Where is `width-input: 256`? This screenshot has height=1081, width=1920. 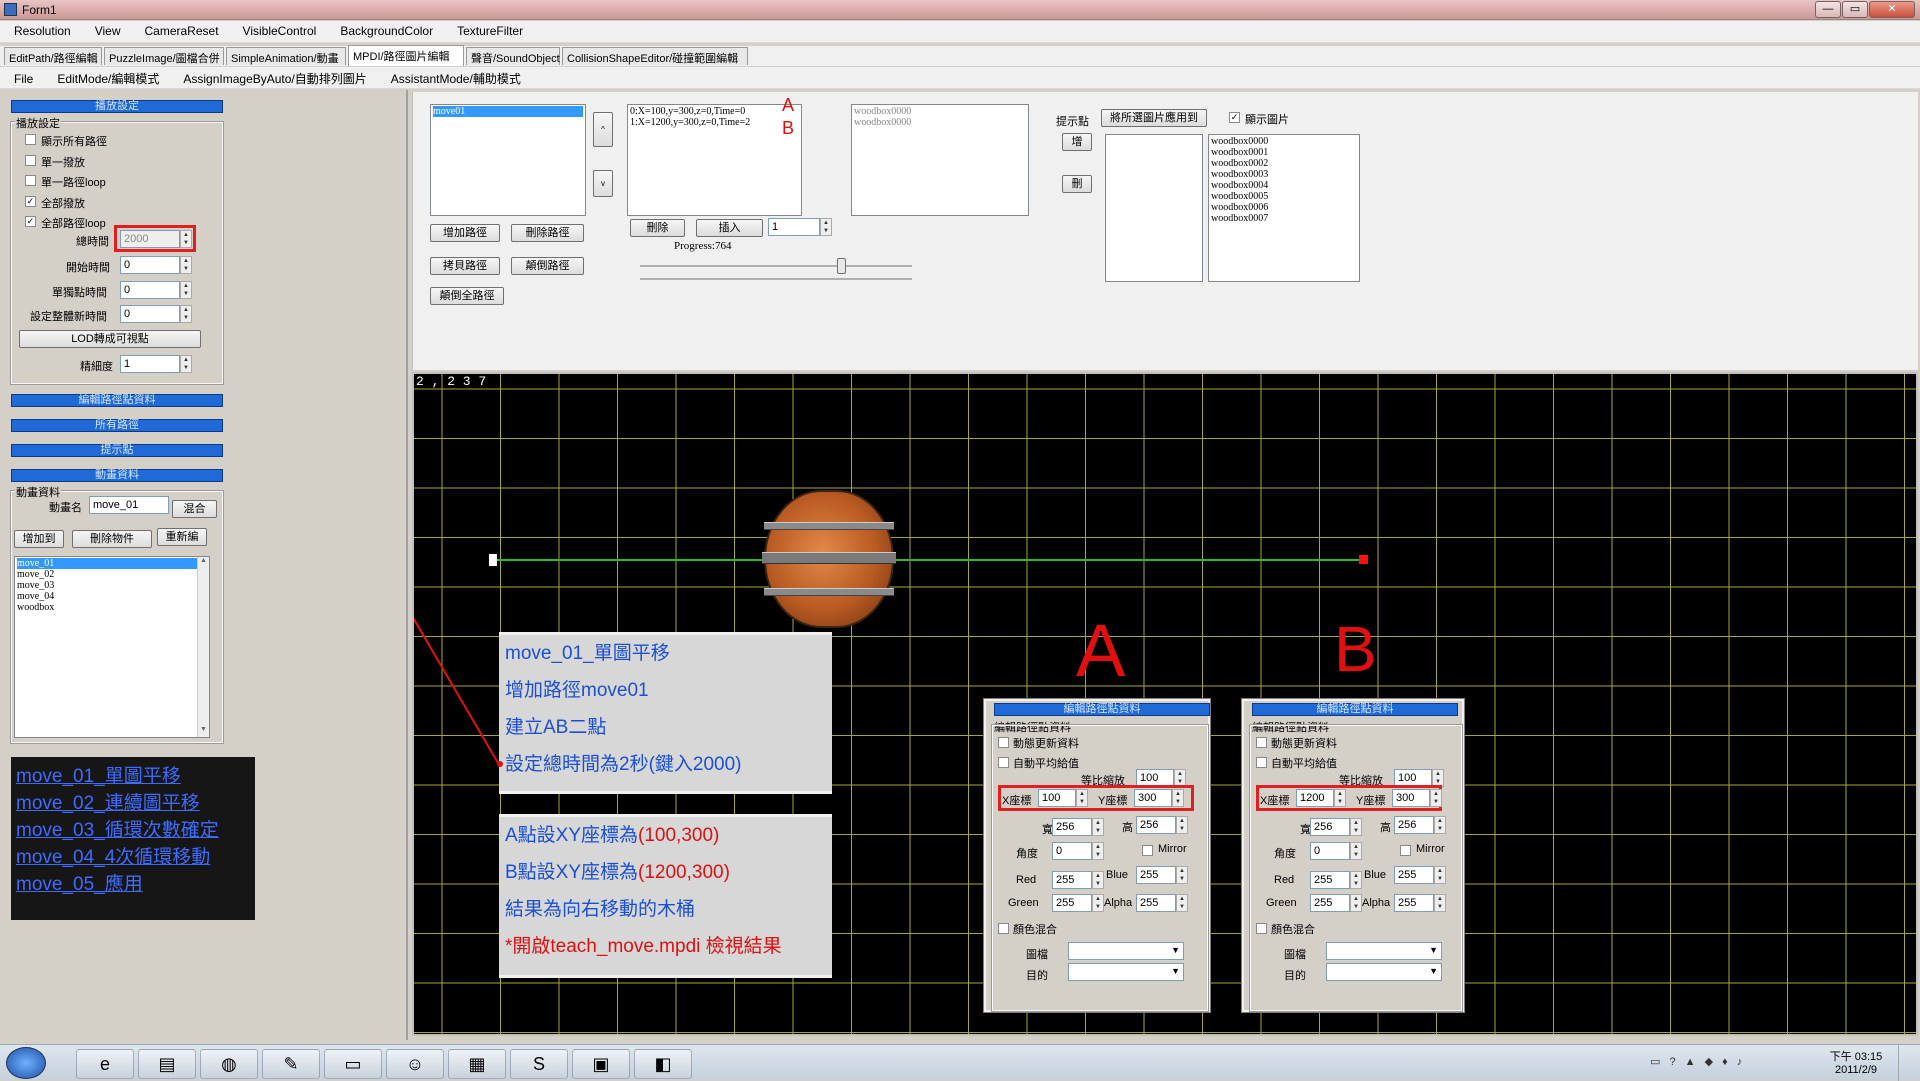
width-input: 256 is located at coordinates (1330, 827).